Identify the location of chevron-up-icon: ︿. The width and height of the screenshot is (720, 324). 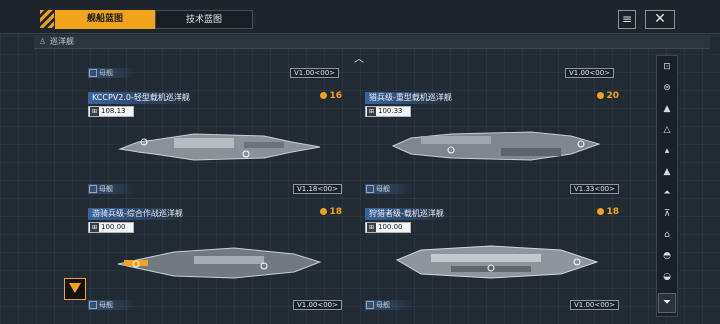
(359, 57).